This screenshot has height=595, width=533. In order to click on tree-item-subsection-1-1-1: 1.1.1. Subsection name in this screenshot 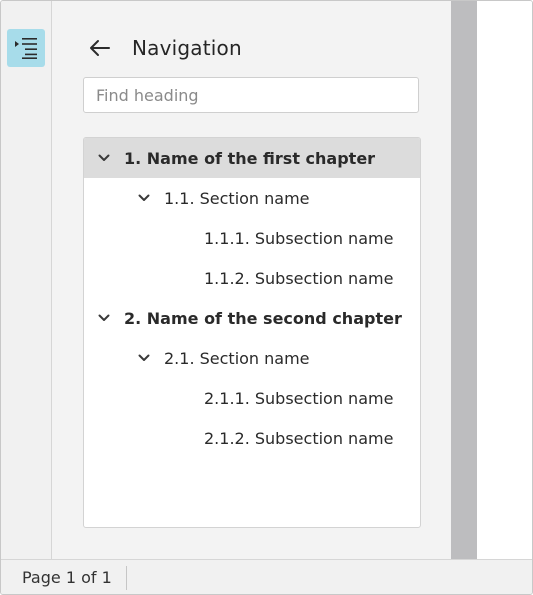, I will do `click(252, 238)`.